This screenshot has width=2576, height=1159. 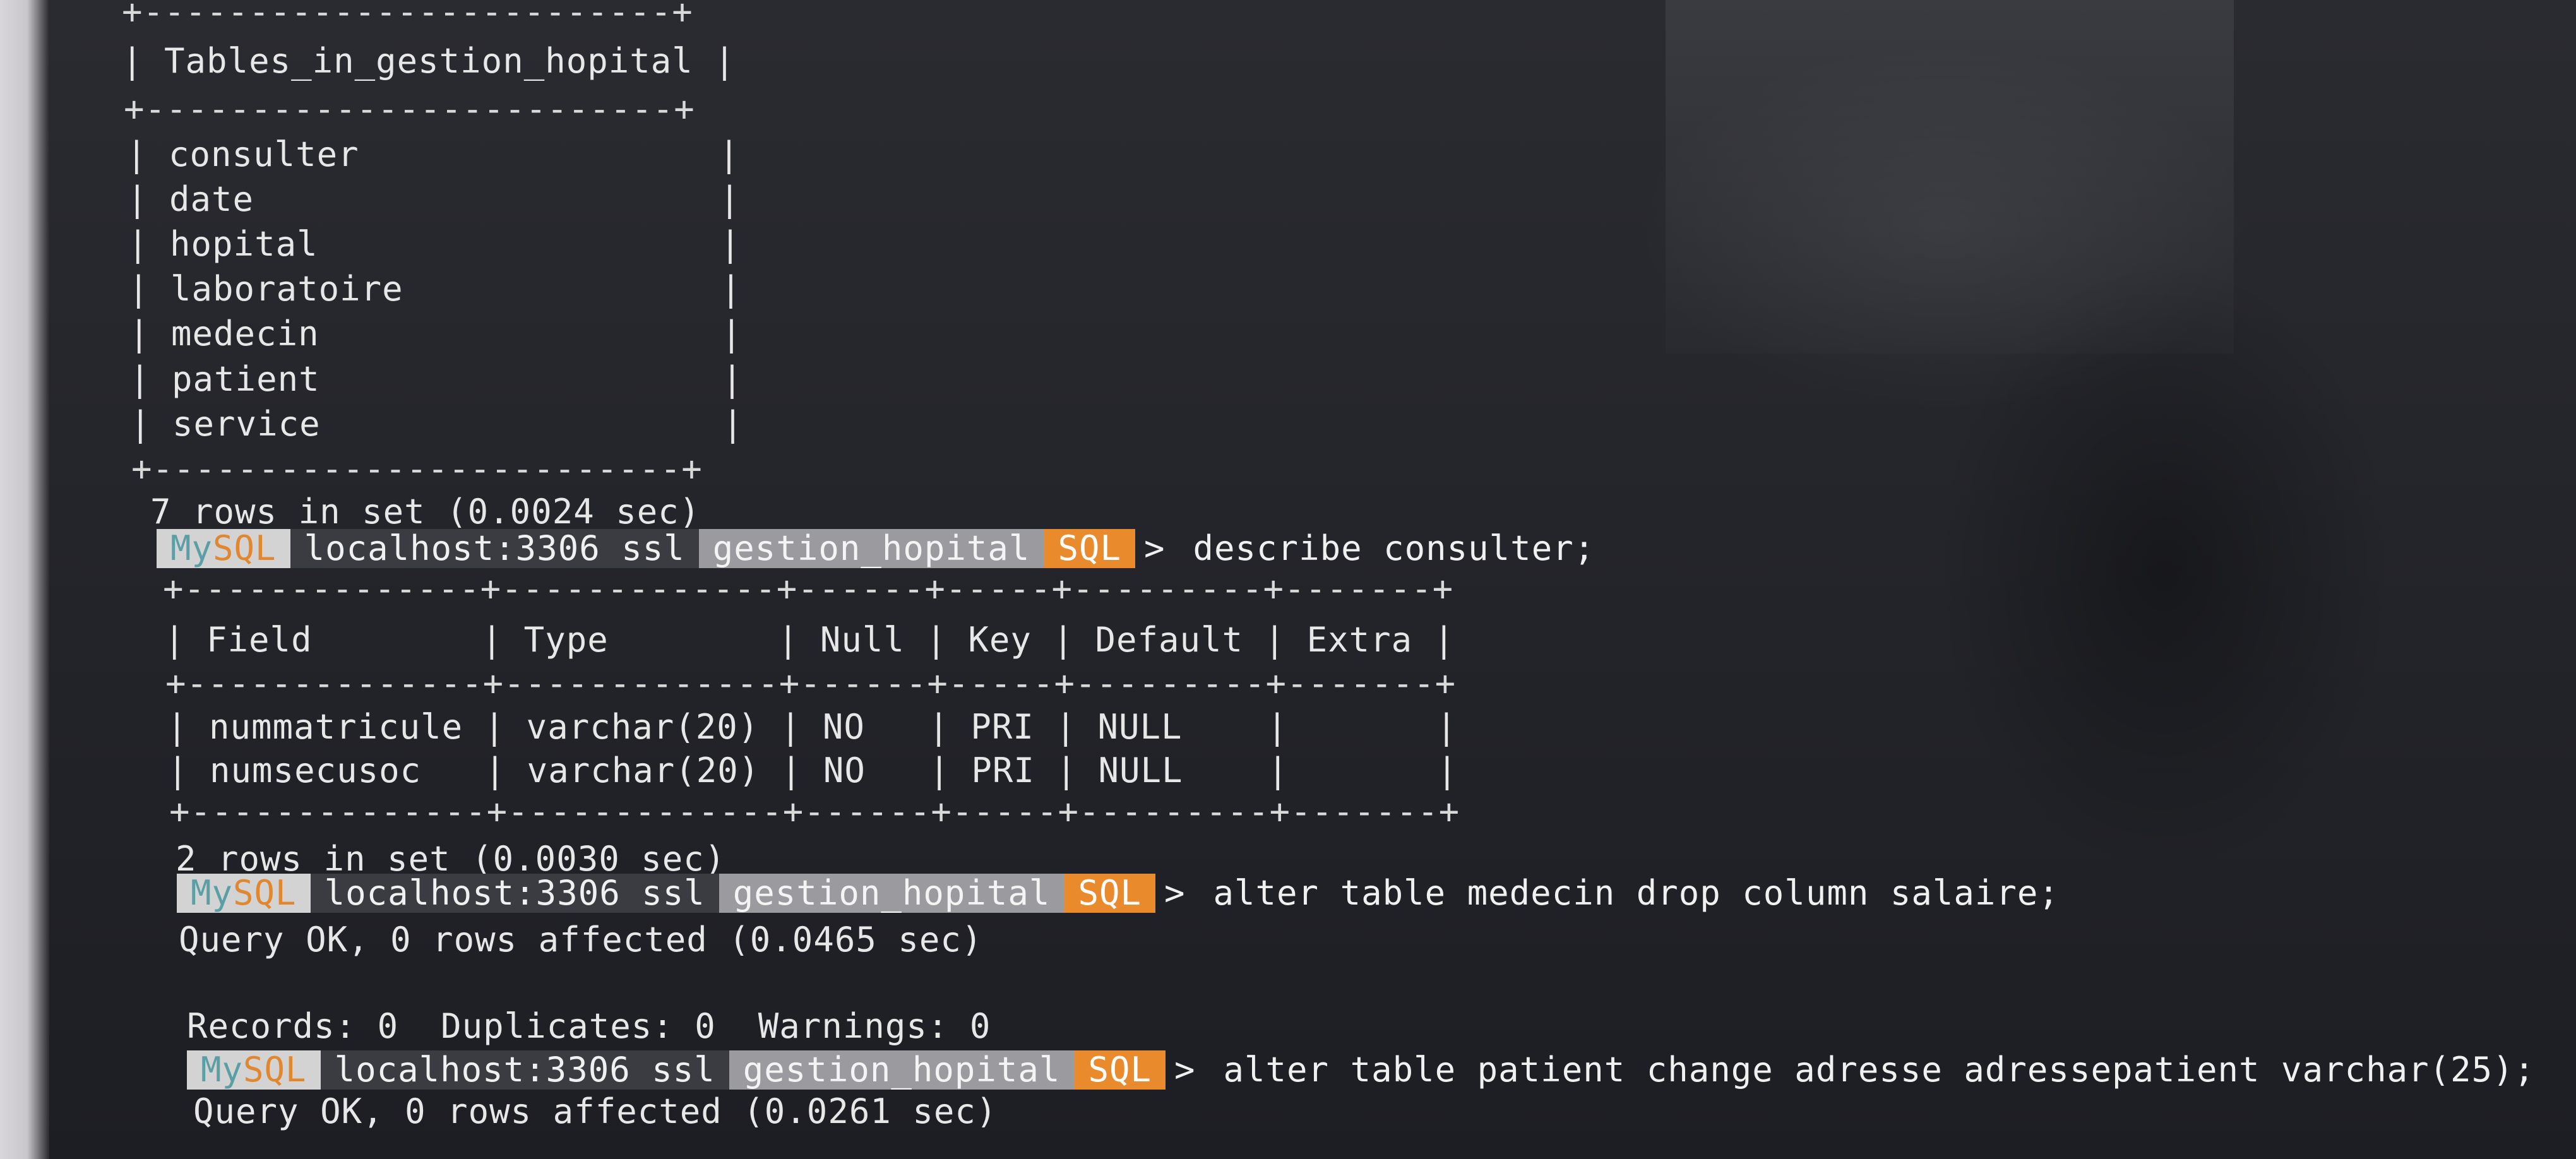 What do you see at coordinates (1636, 893) in the screenshot?
I see `command-text: alter table medecin drop column salaire;` at bounding box center [1636, 893].